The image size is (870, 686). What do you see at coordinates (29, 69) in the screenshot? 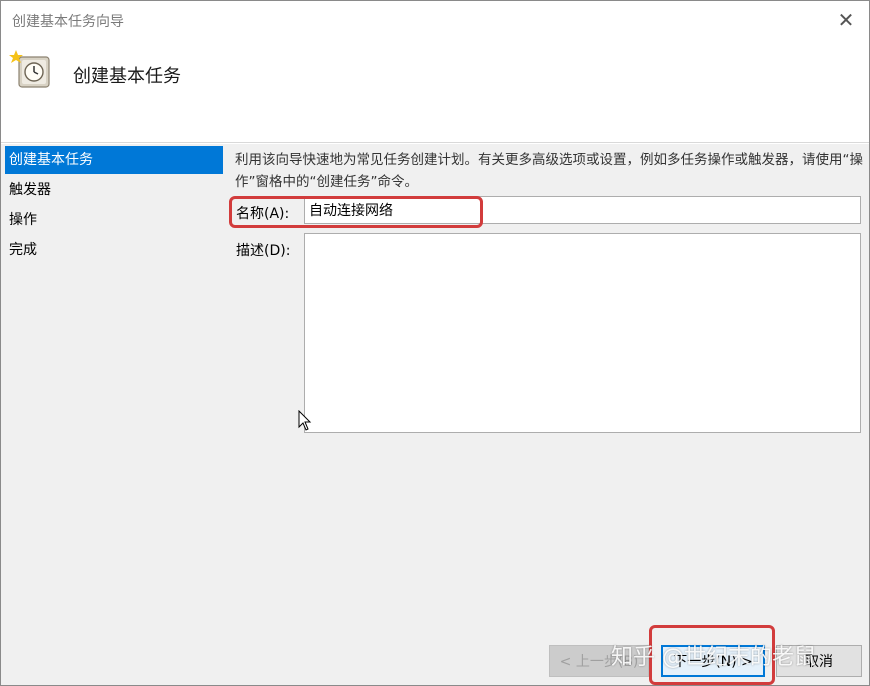
I see `task-scheduler-clock-icon` at bounding box center [29, 69].